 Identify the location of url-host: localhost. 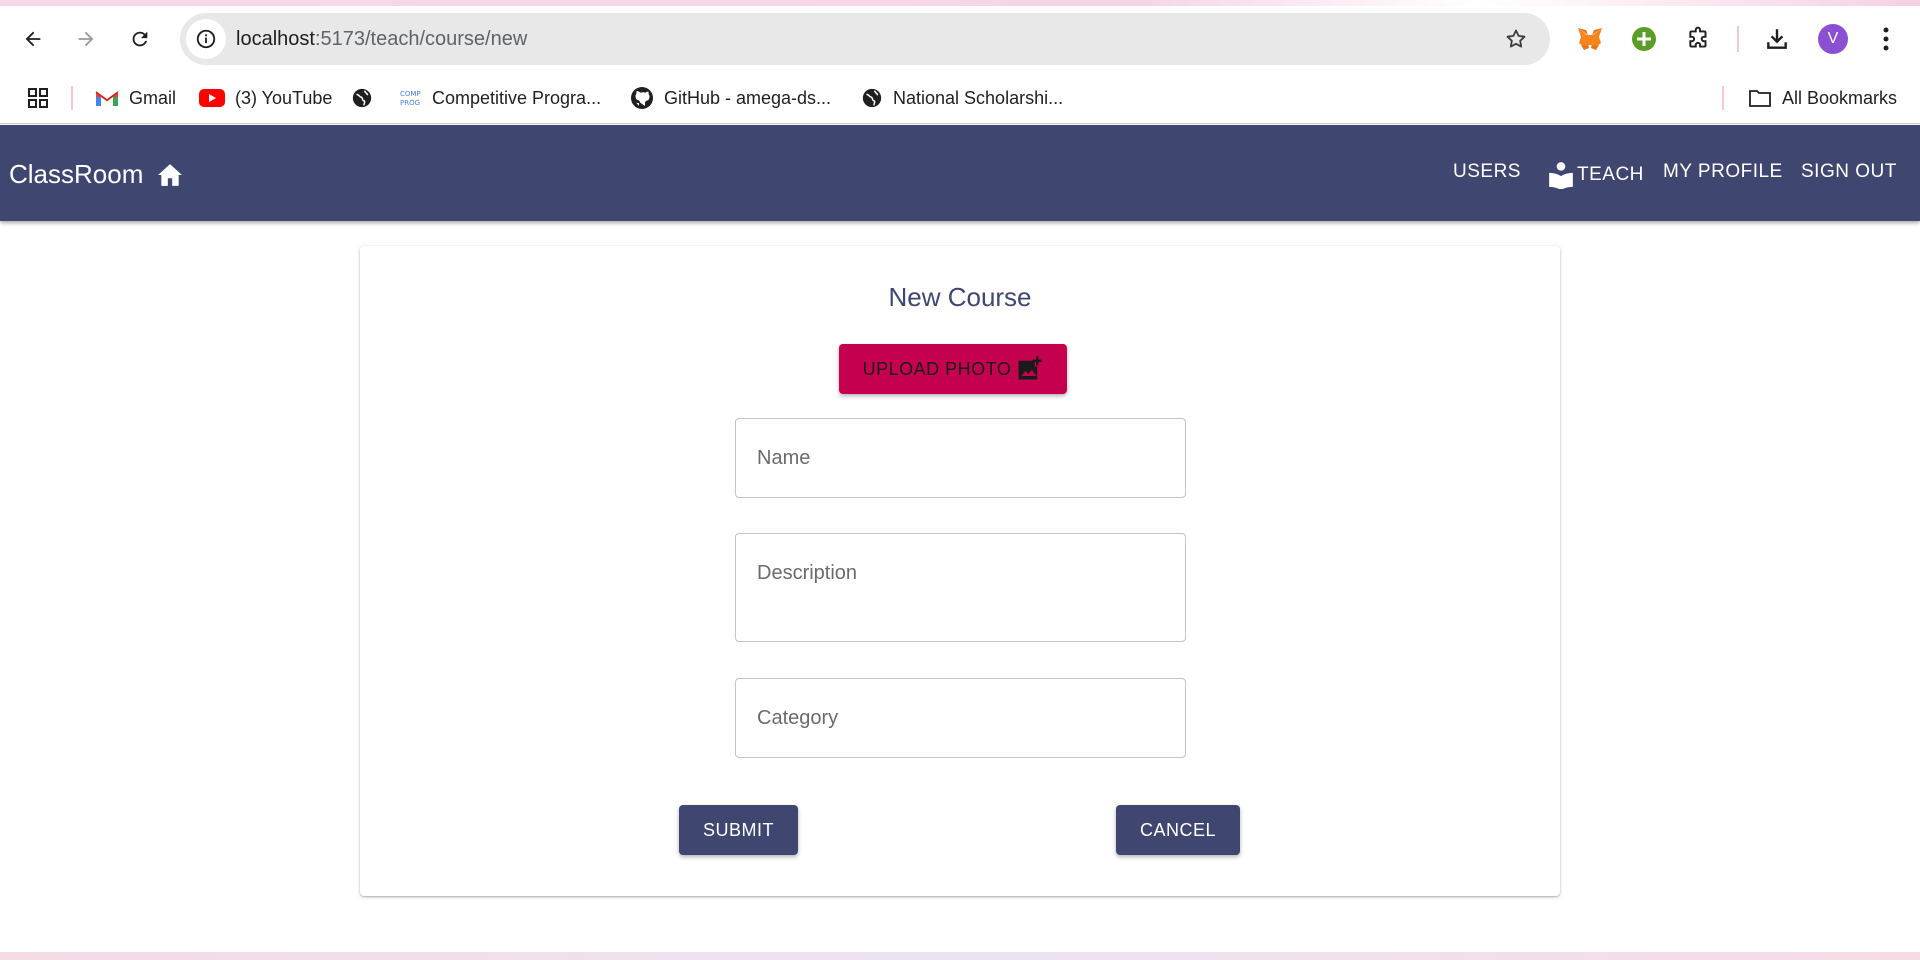
(275, 39).